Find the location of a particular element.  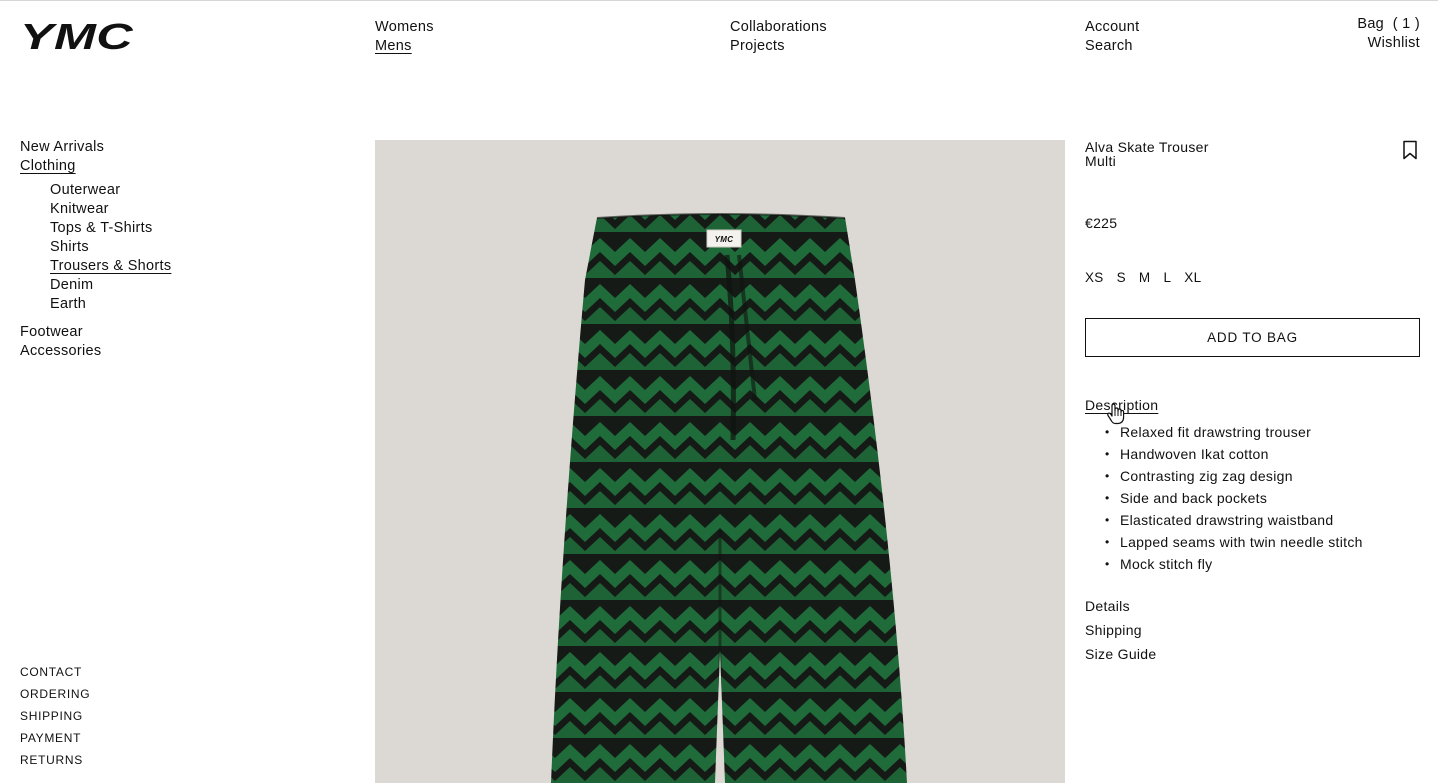

footer-returns: RETURNS is located at coordinates (51, 760).